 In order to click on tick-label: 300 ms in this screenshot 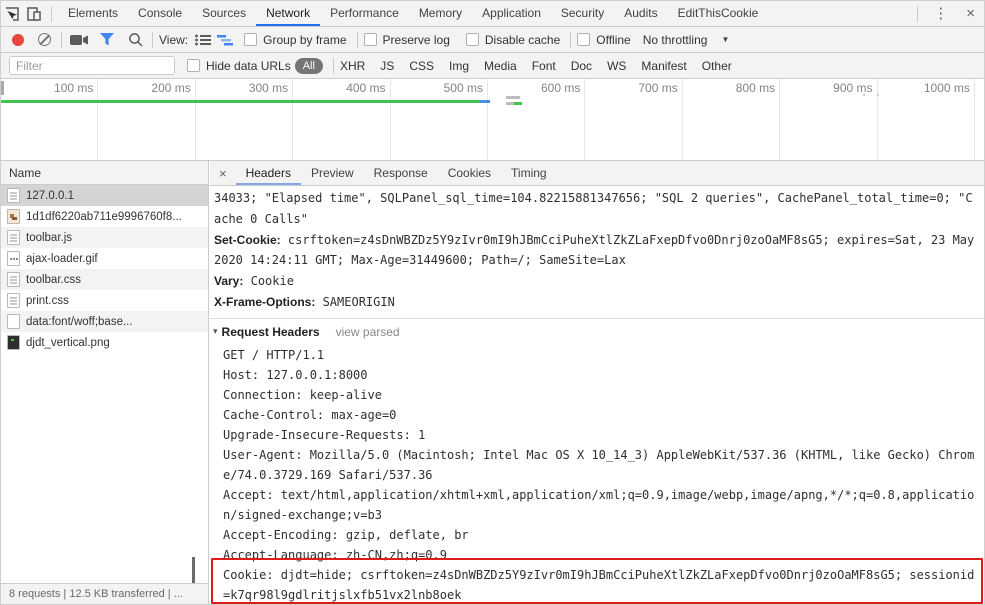, I will do `click(245, 119)`.